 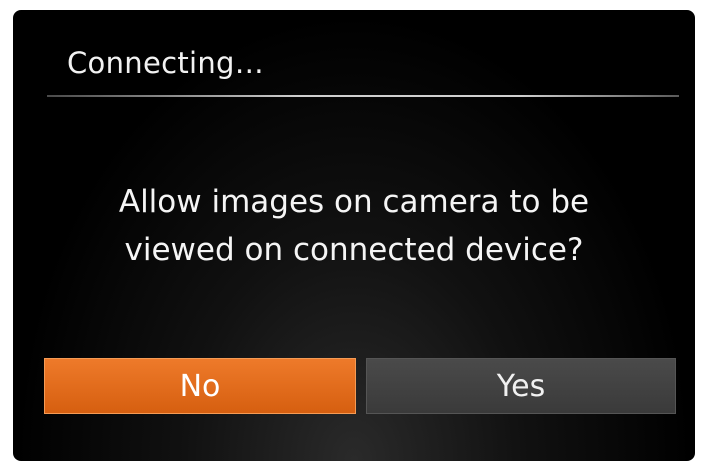 I want to click on no-button-label: No, so click(x=200, y=386).